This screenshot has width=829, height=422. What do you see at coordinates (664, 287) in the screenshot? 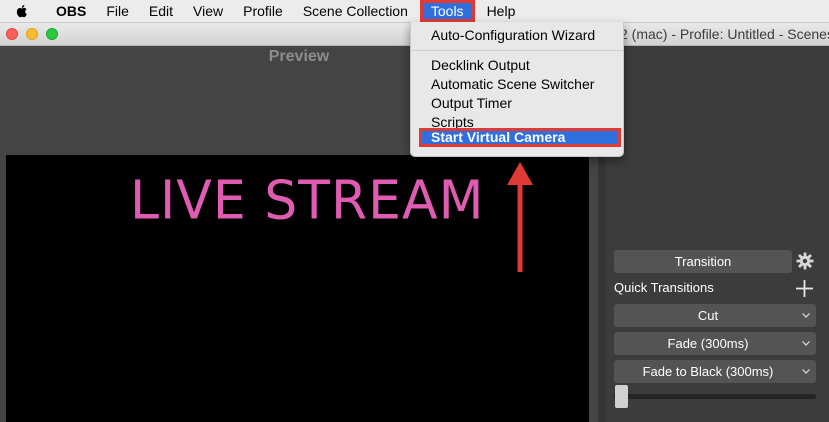
I see `quick-transitions-label: Quick Transitions` at bounding box center [664, 287].